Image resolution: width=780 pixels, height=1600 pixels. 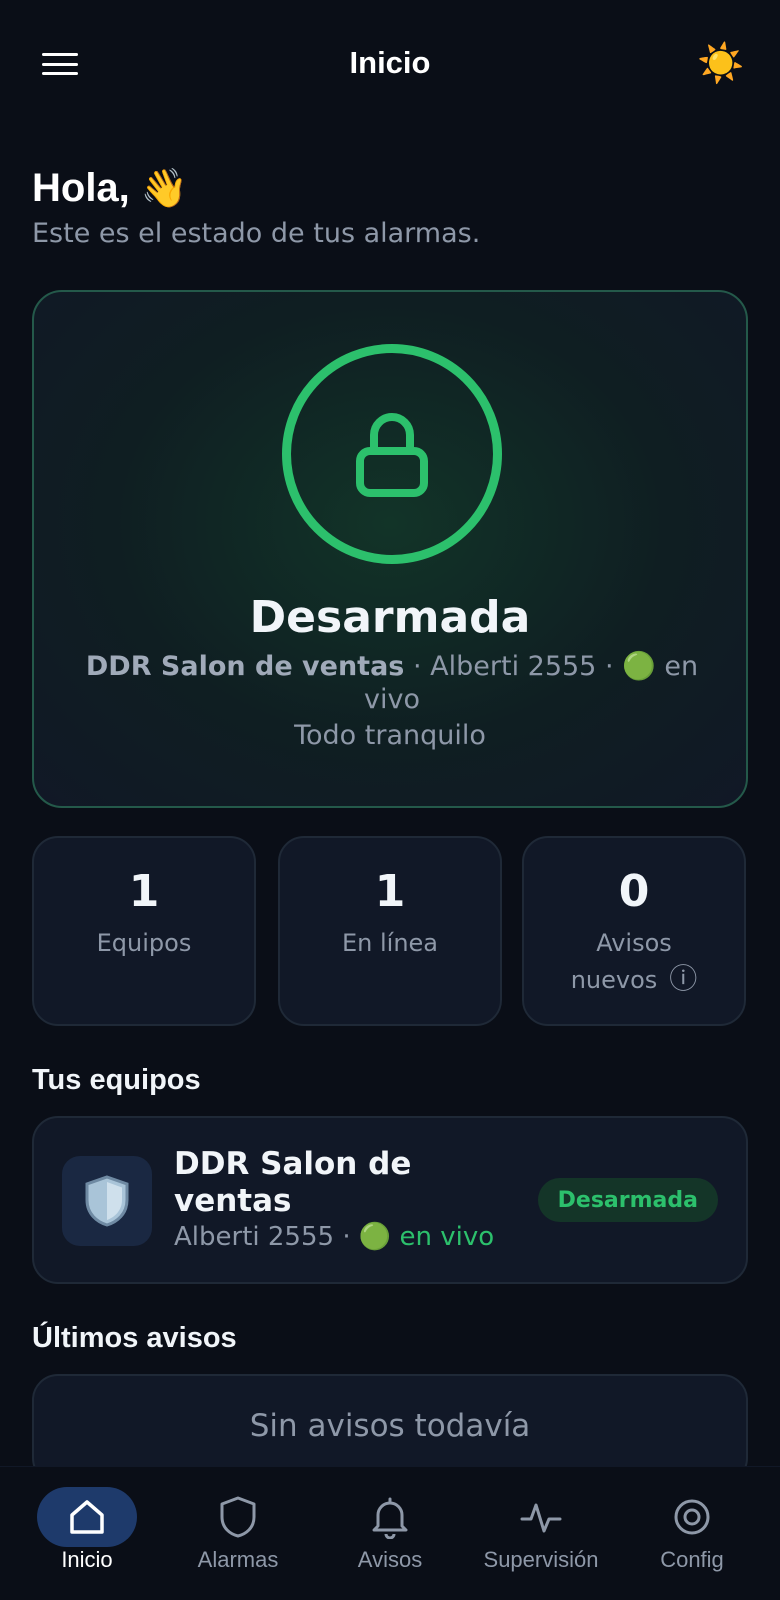 I want to click on stat-card-online: 1 En línea, so click(x=390, y=931).